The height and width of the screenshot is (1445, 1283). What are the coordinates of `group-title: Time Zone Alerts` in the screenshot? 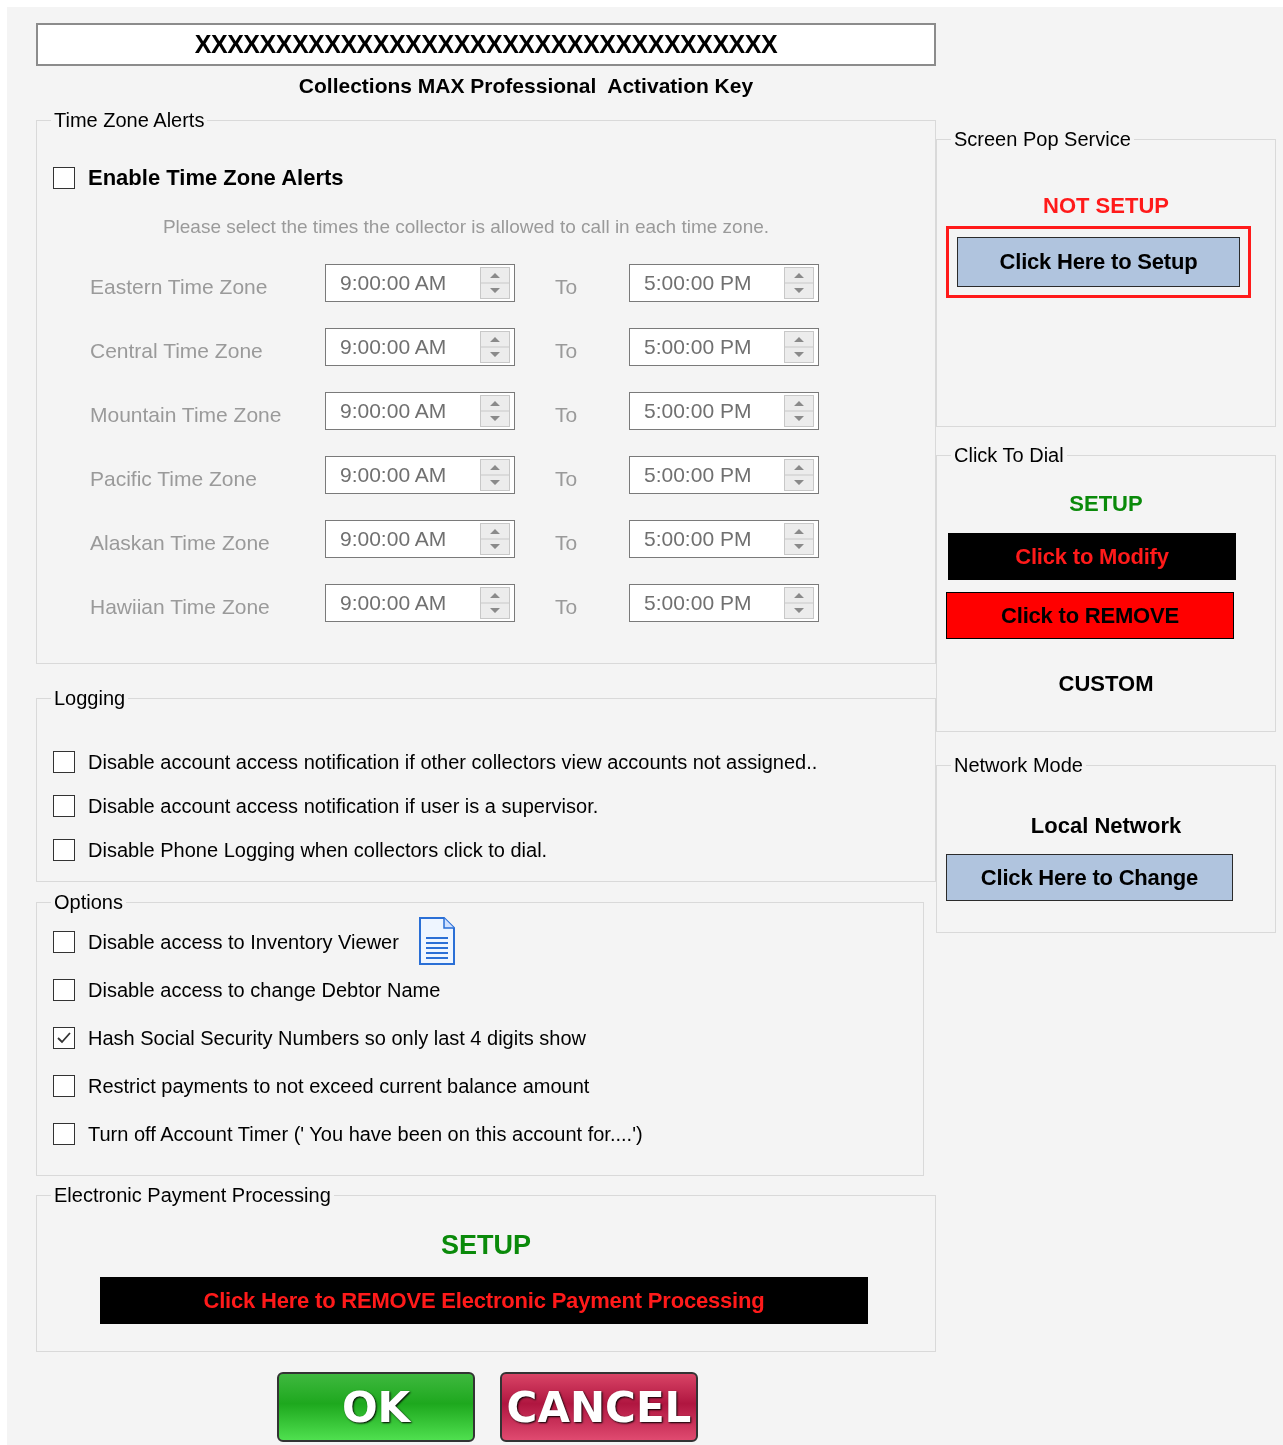 It's located at (129, 120).